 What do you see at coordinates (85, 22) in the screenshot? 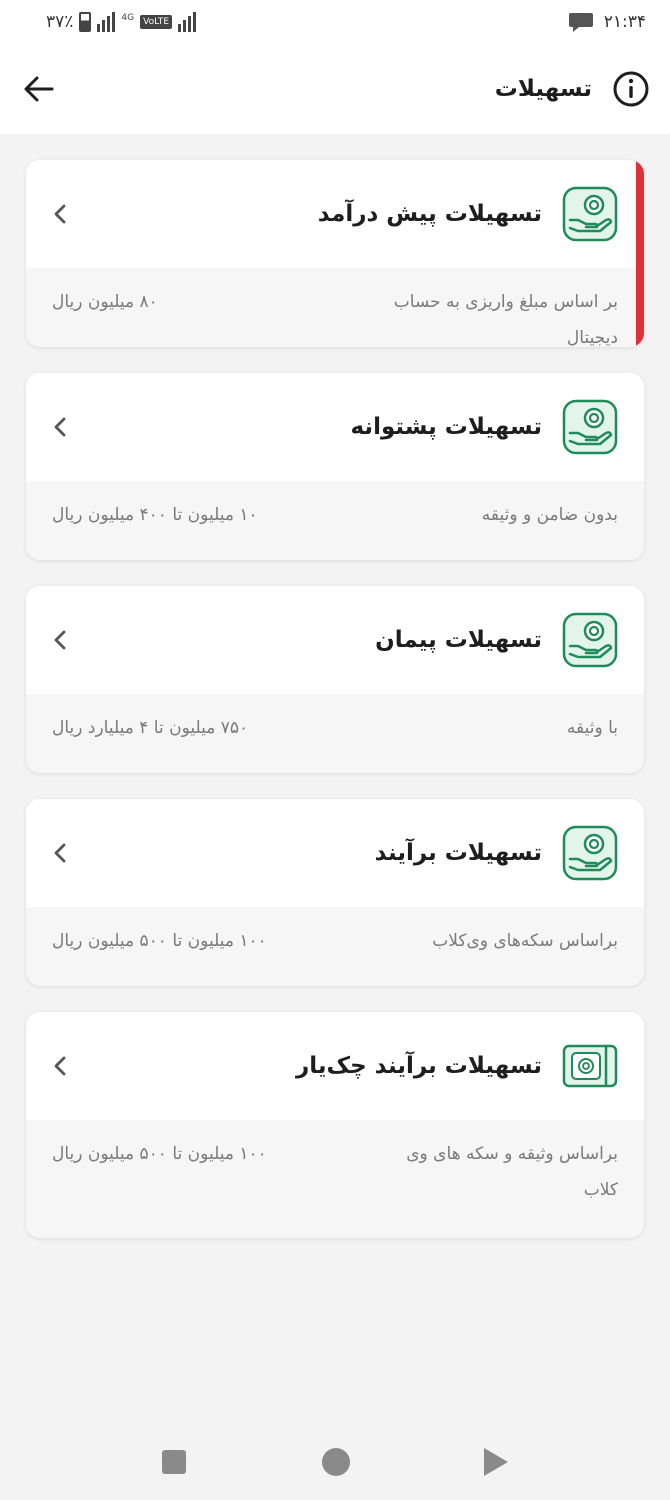
I see `battery-icon` at bounding box center [85, 22].